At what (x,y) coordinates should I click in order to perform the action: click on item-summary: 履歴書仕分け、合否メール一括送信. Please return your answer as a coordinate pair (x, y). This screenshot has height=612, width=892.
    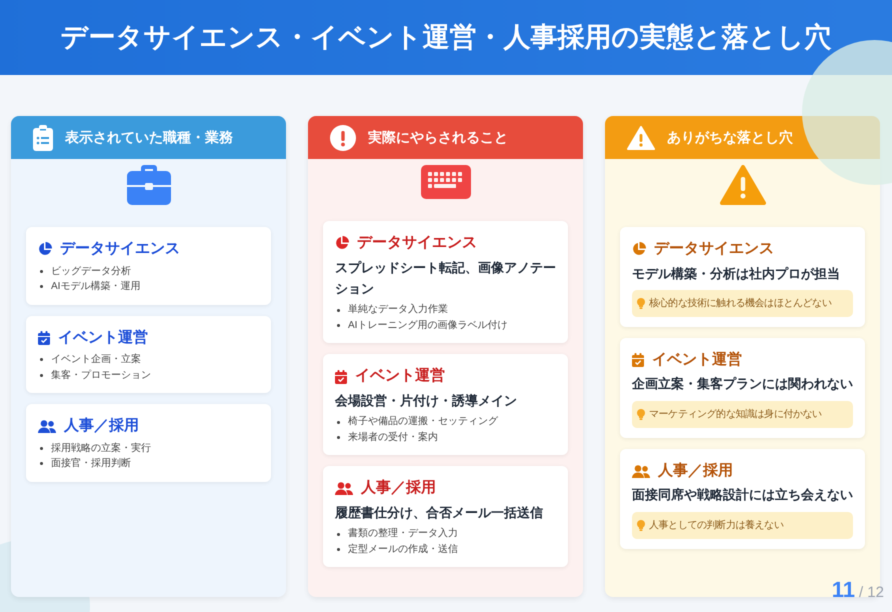
    Looking at the image, I should click on (439, 513).